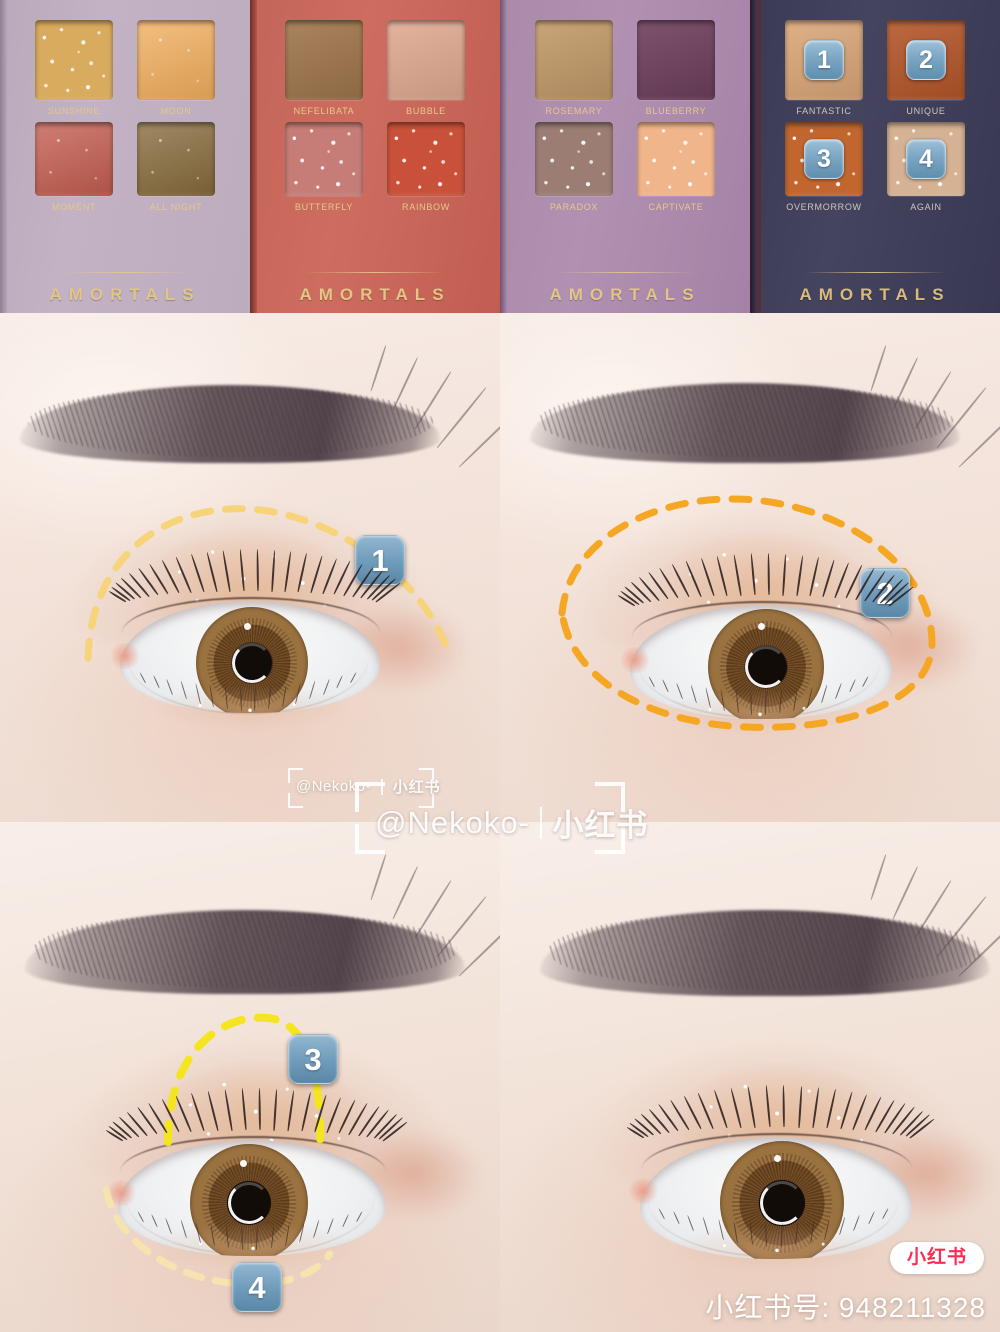 The image size is (1000, 1332). I want to click on shade-all-night: ALL NIGHT, so click(176, 167).